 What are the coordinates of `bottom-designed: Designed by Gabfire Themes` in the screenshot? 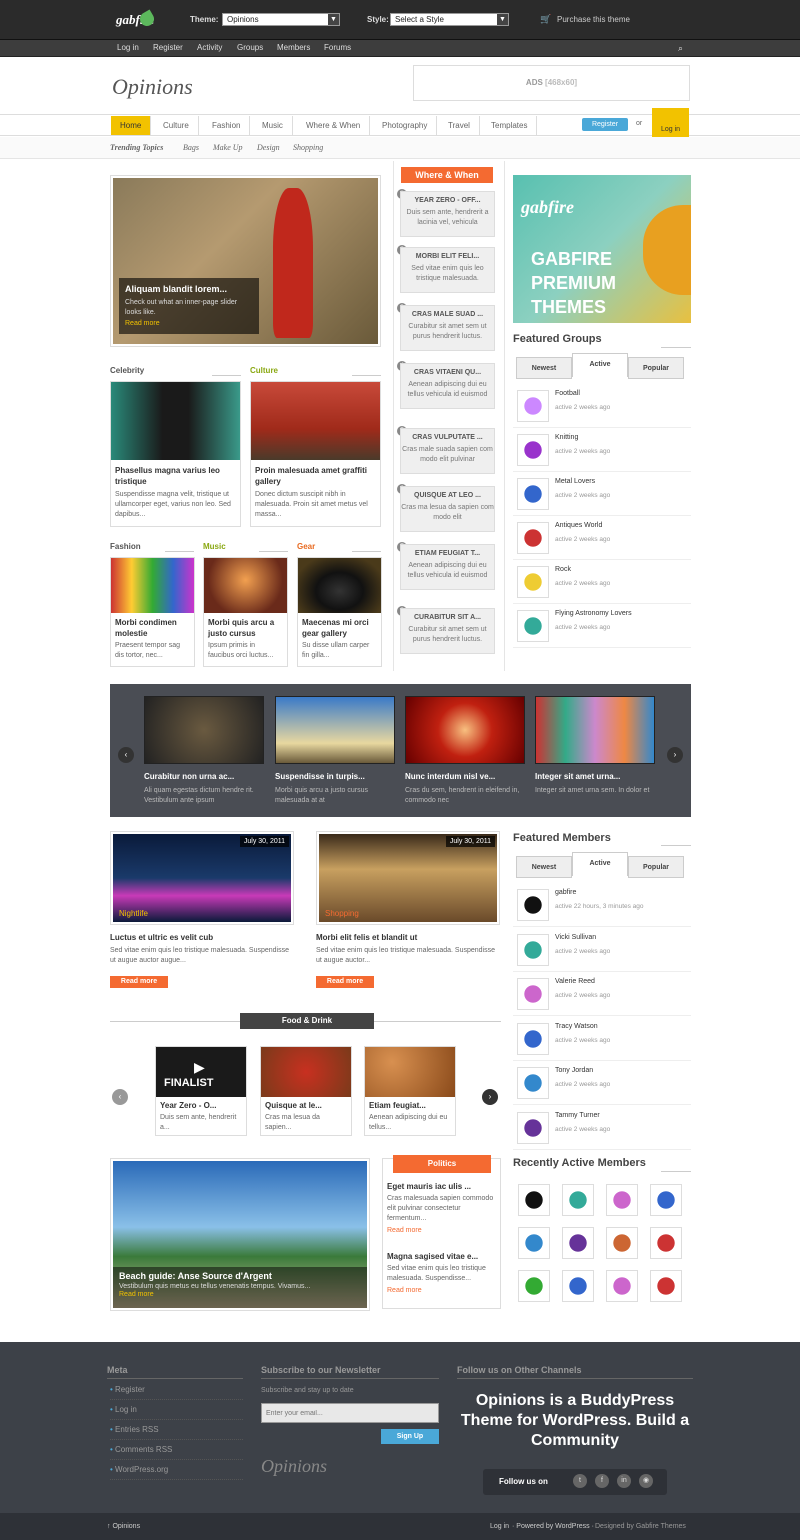 It's located at (640, 1526).